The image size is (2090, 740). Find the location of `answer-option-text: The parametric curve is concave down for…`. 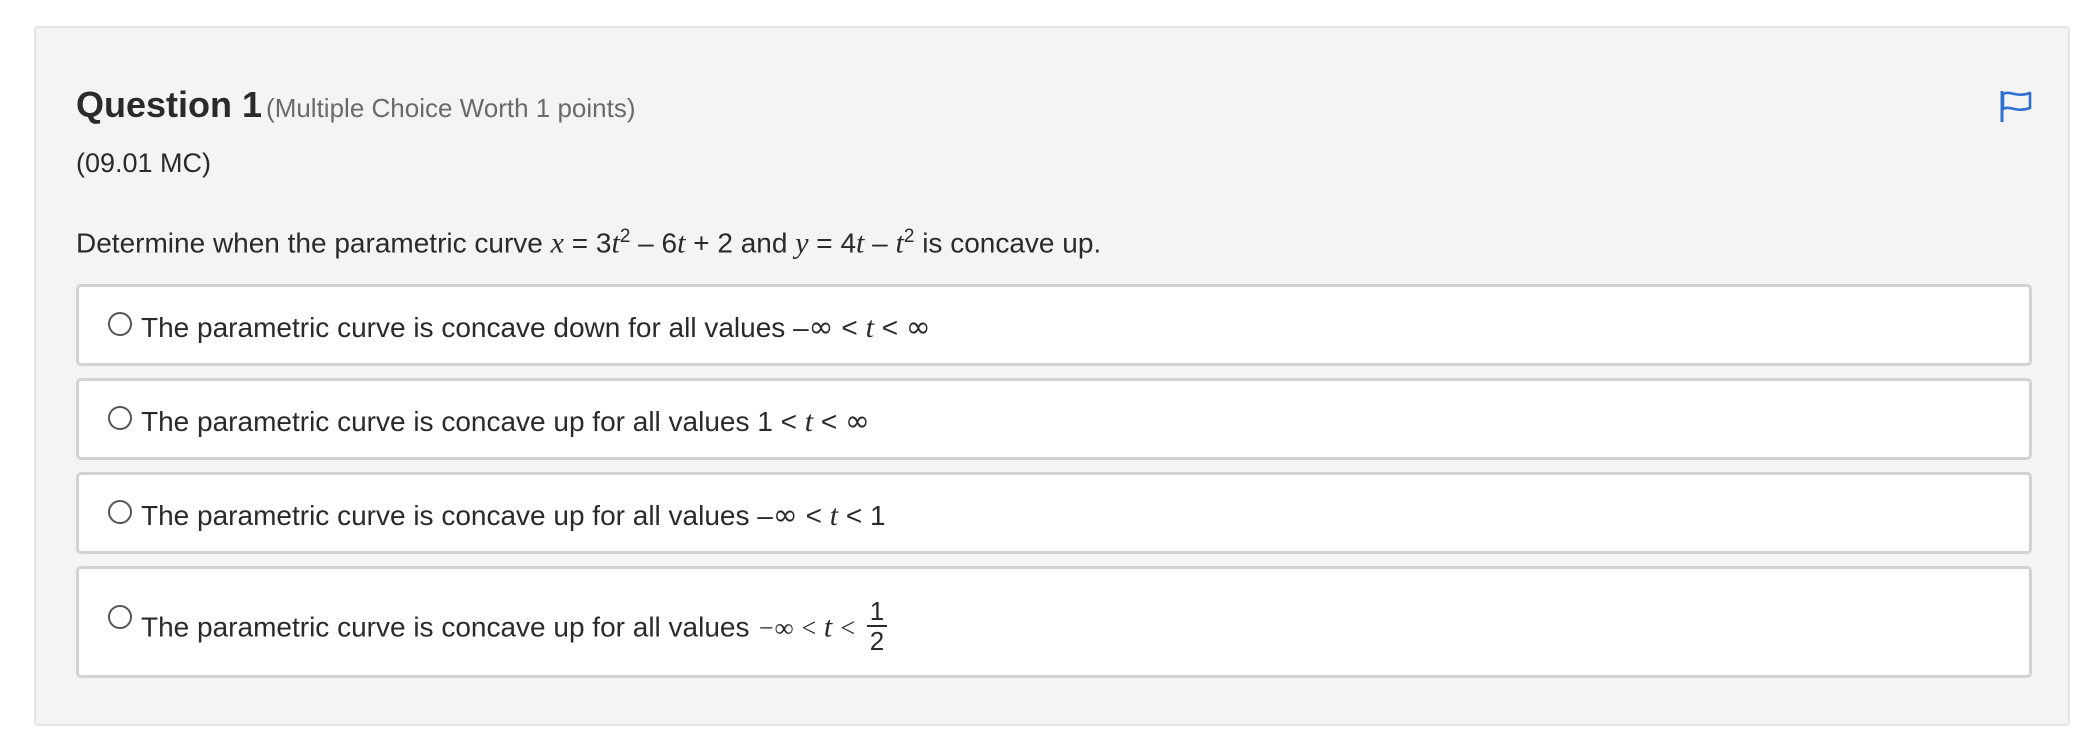

answer-option-text: The parametric curve is concave down for… is located at coordinates (536, 327).